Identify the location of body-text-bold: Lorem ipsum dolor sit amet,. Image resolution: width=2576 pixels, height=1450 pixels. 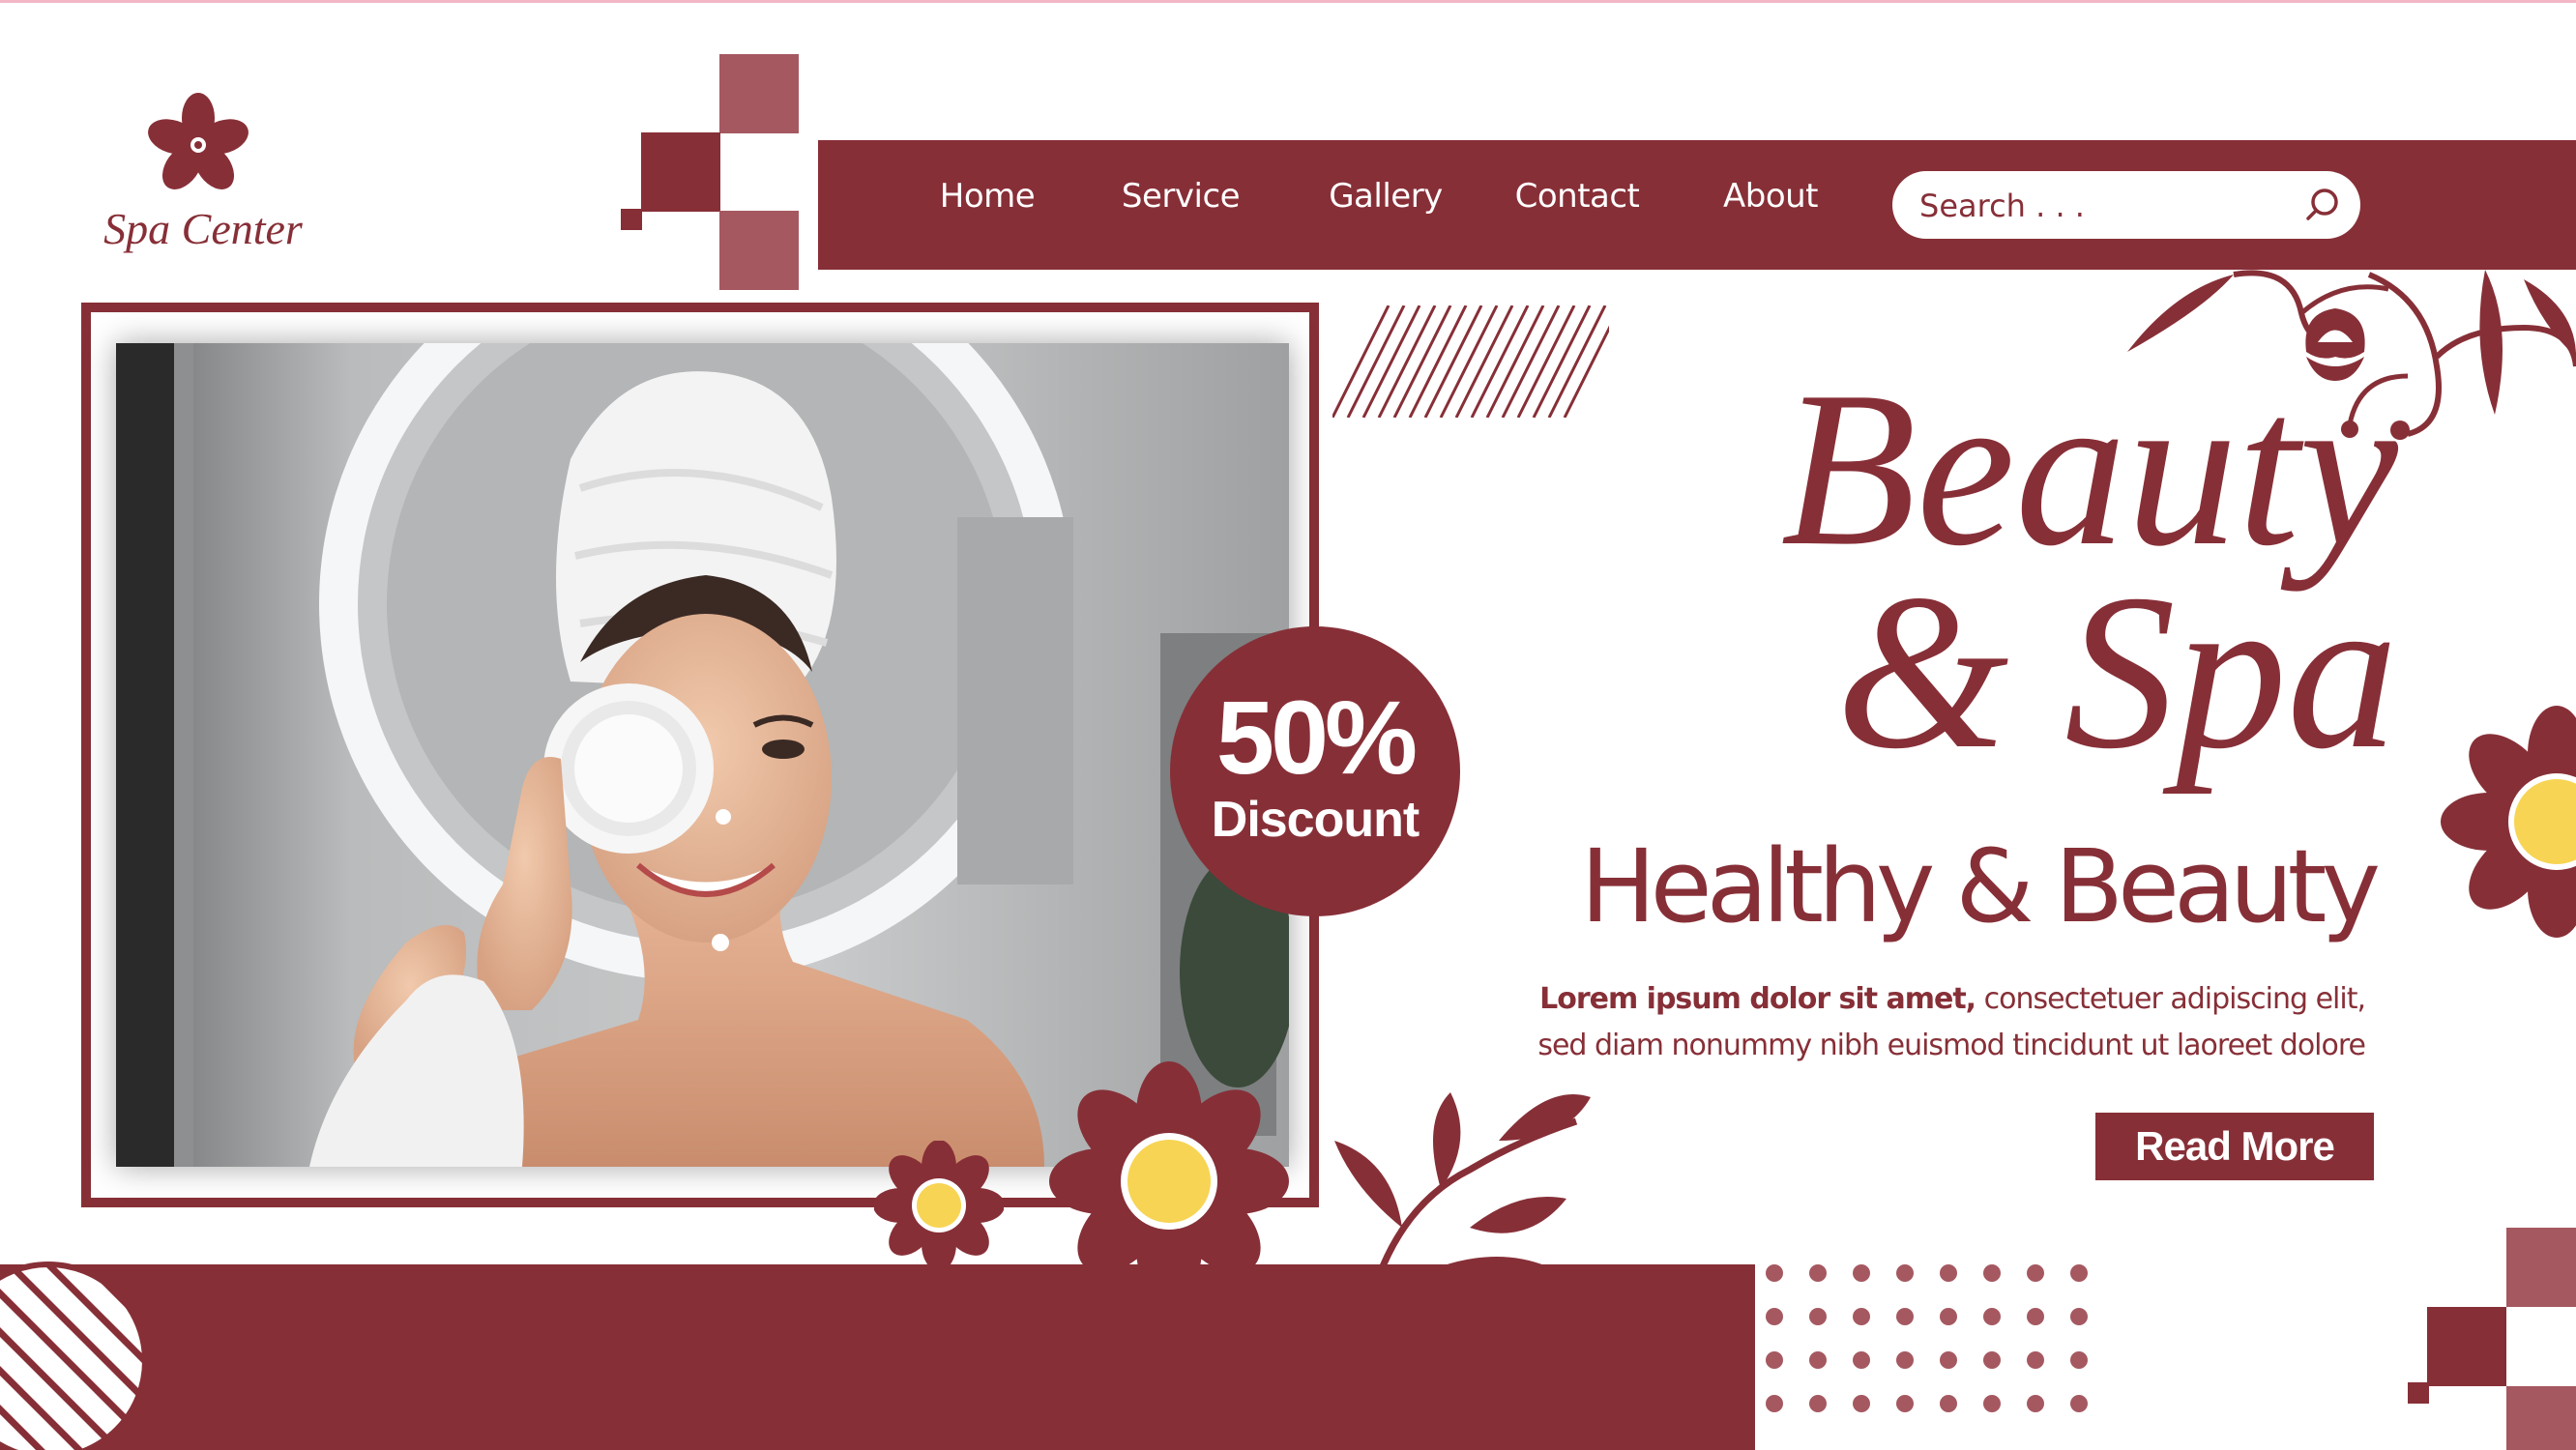
(1757, 999).